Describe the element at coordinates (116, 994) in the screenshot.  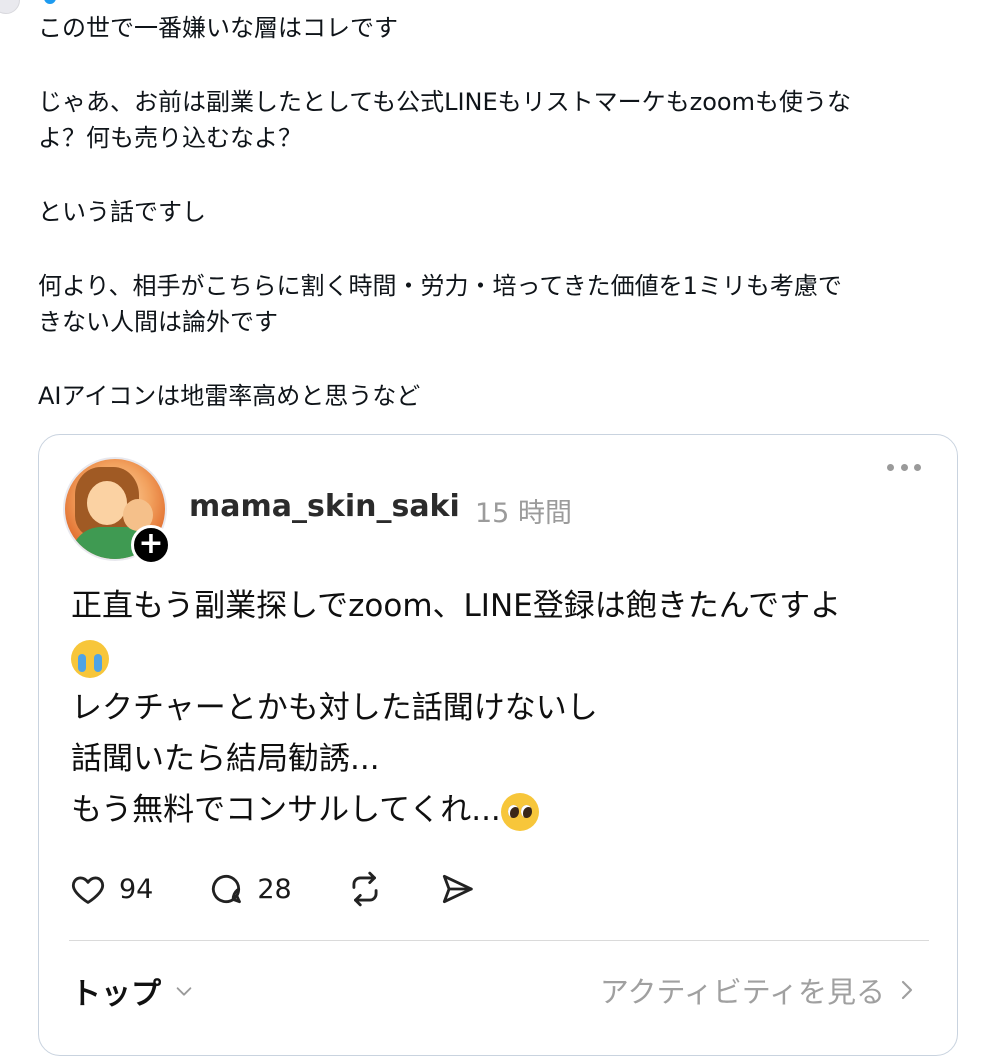
I see `sort-label: トップ` at that location.